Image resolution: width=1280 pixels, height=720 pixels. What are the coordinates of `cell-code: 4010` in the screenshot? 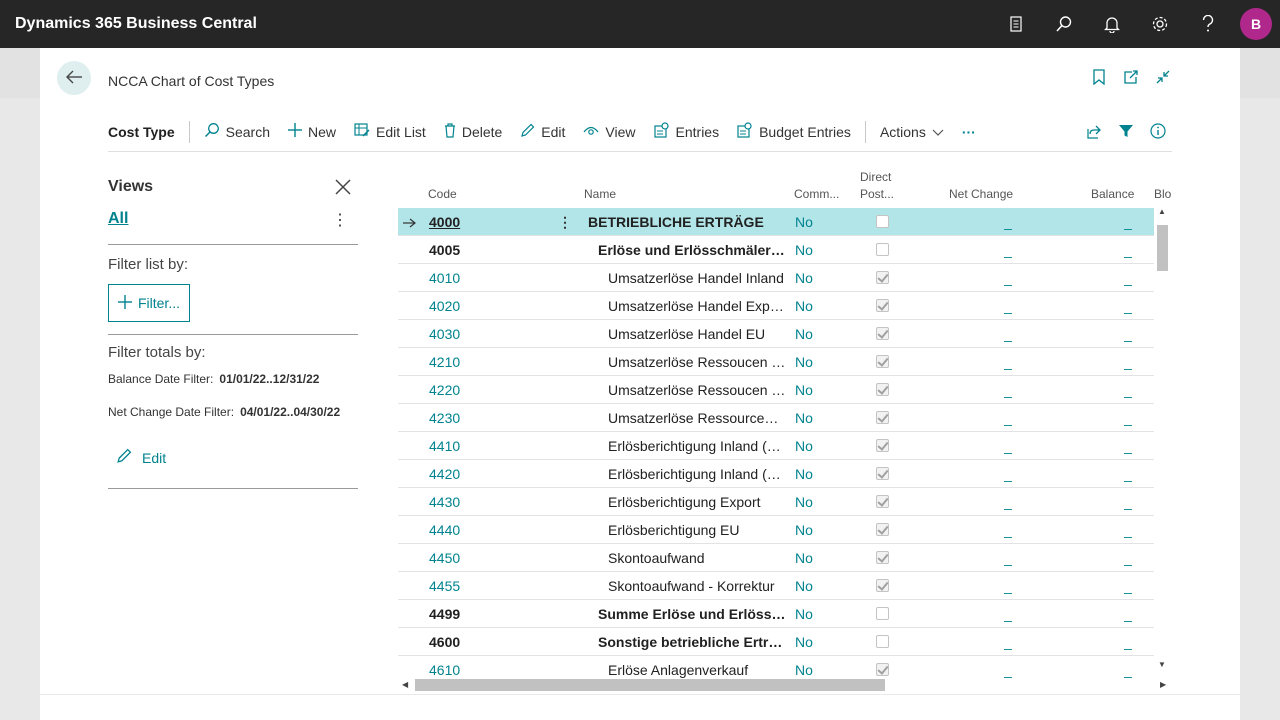 It's located at (474, 278).